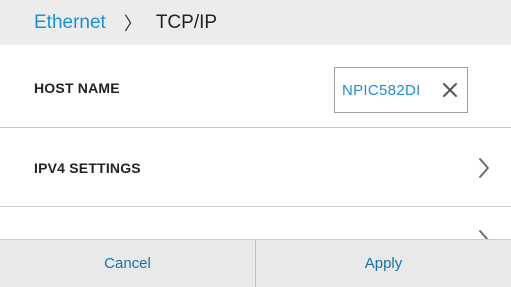 Image resolution: width=511 pixels, height=287 pixels. I want to click on breadcrumb-current: TCP/IP, so click(186, 22).